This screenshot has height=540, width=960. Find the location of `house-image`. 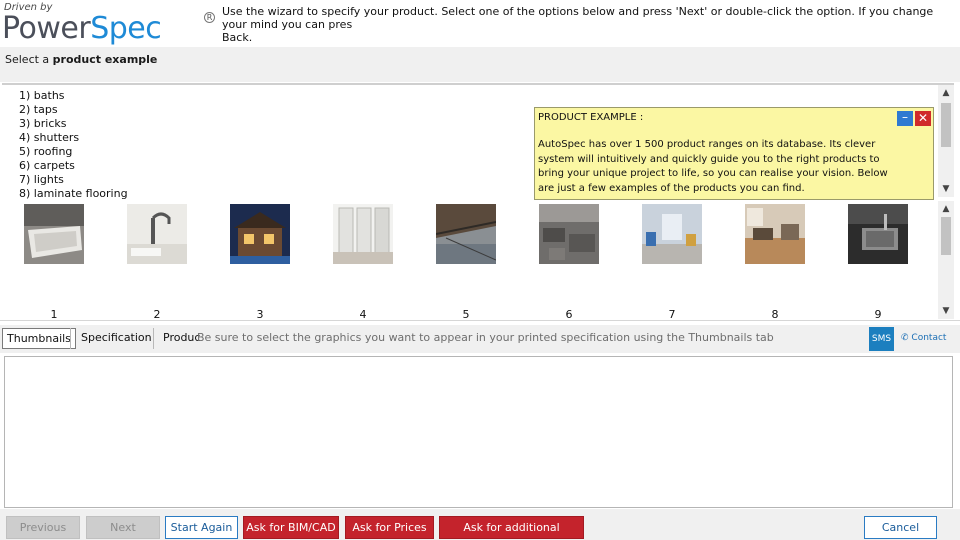

house-image is located at coordinates (260, 234).